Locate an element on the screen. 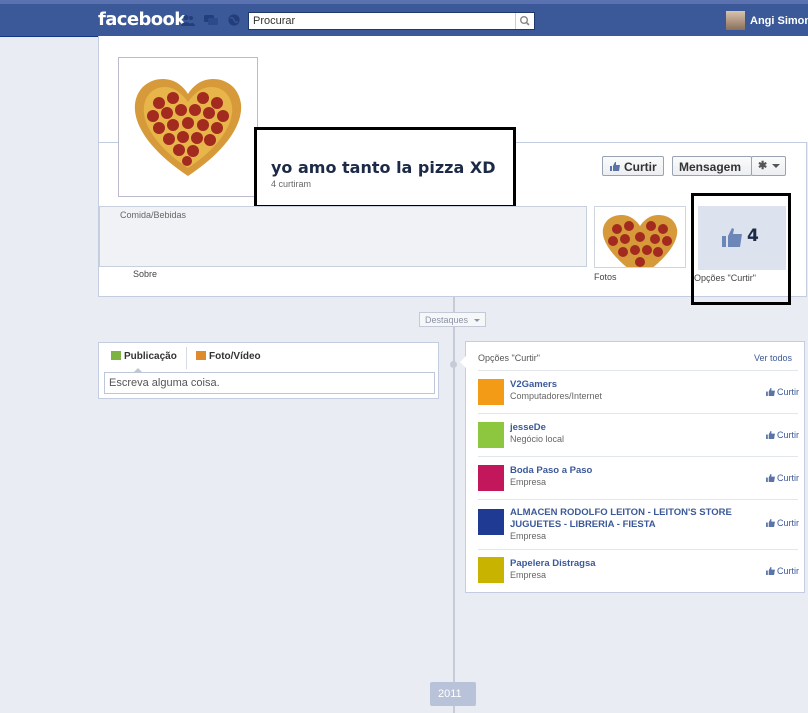 This screenshot has width=808, height=713. search-box is located at coordinates (391, 21).